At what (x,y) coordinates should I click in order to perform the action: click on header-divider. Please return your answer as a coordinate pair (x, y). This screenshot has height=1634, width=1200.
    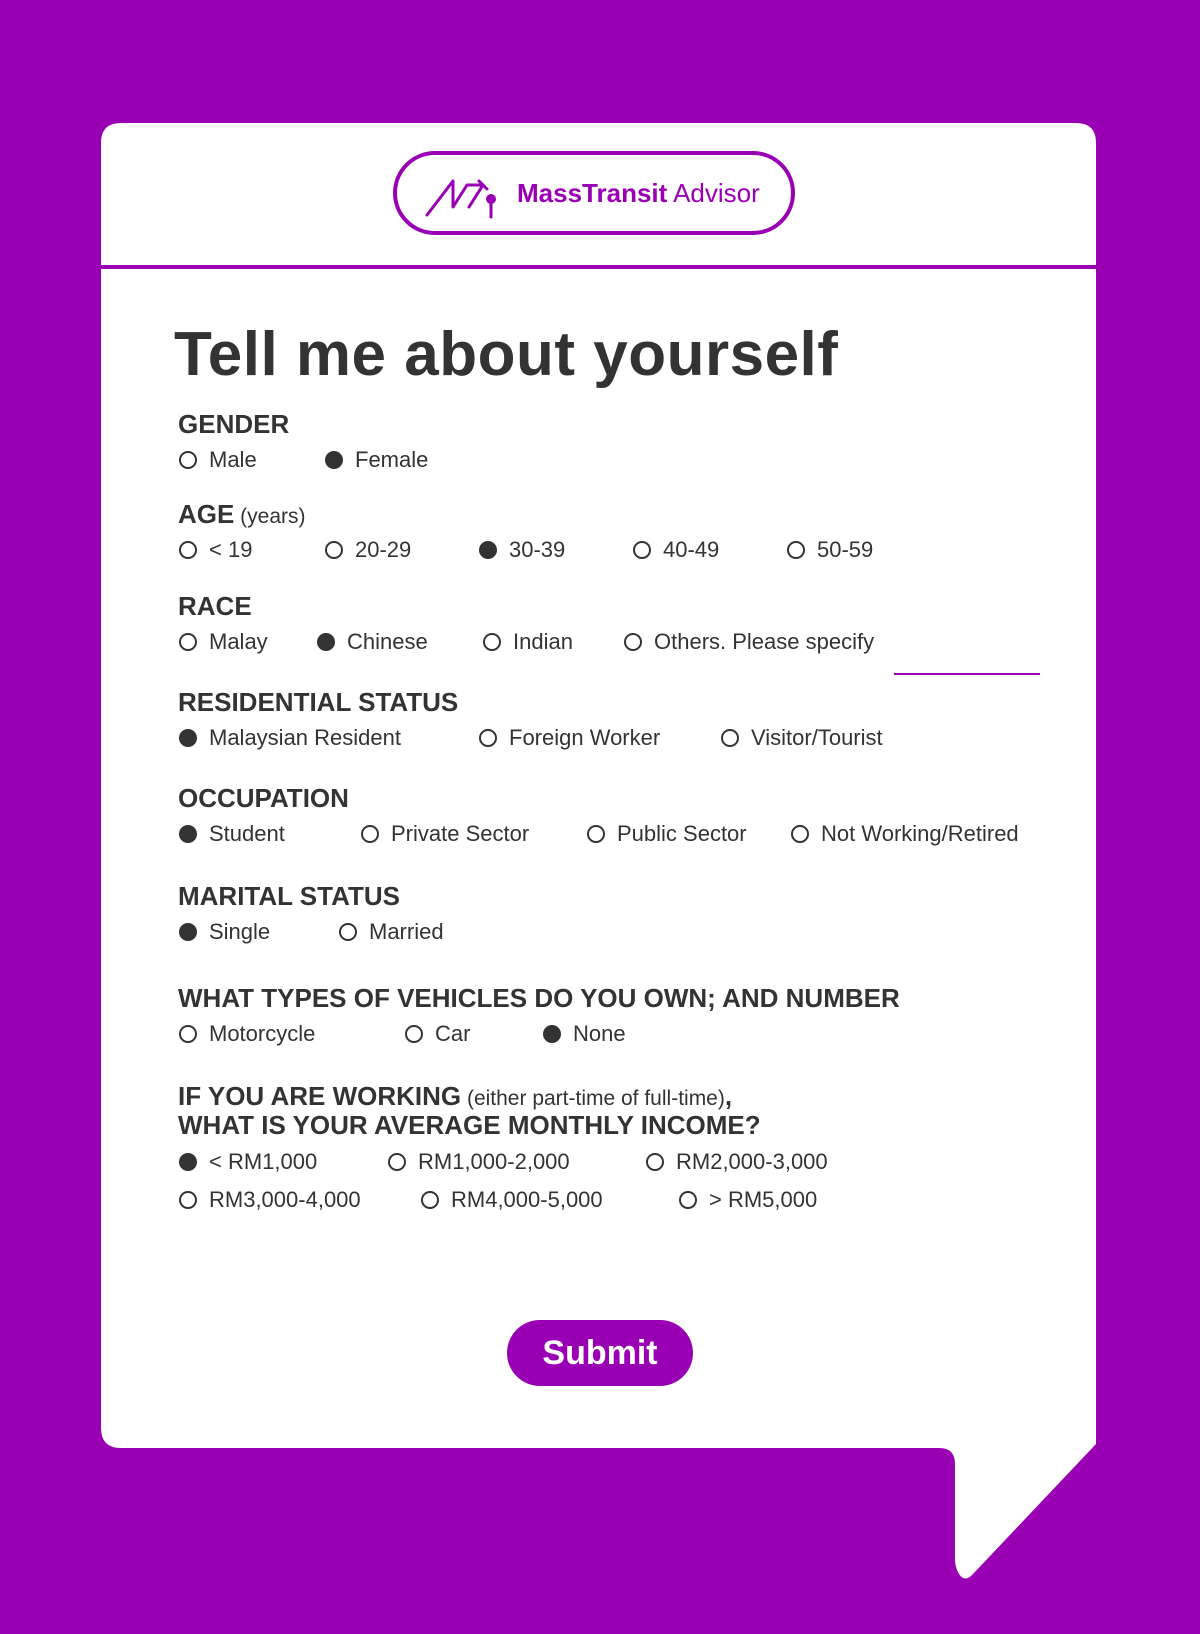
    Looking at the image, I should click on (598, 267).